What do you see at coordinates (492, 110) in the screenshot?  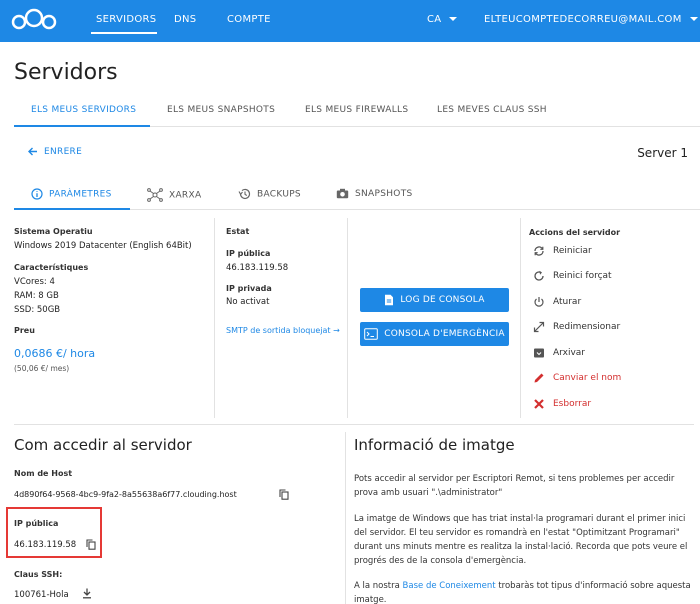 I see `tab-my-ssh-keys: LES MEVES CLAUS SSH` at bounding box center [492, 110].